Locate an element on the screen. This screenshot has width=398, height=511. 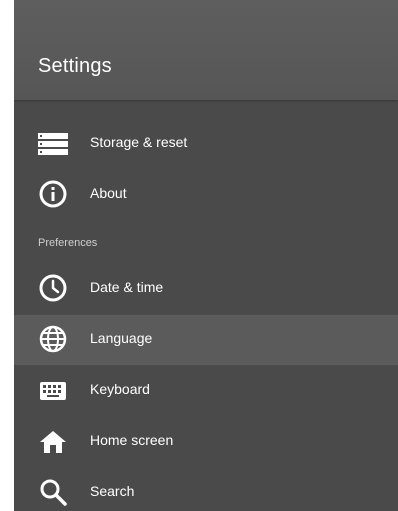
home-icon is located at coordinates (53, 442).